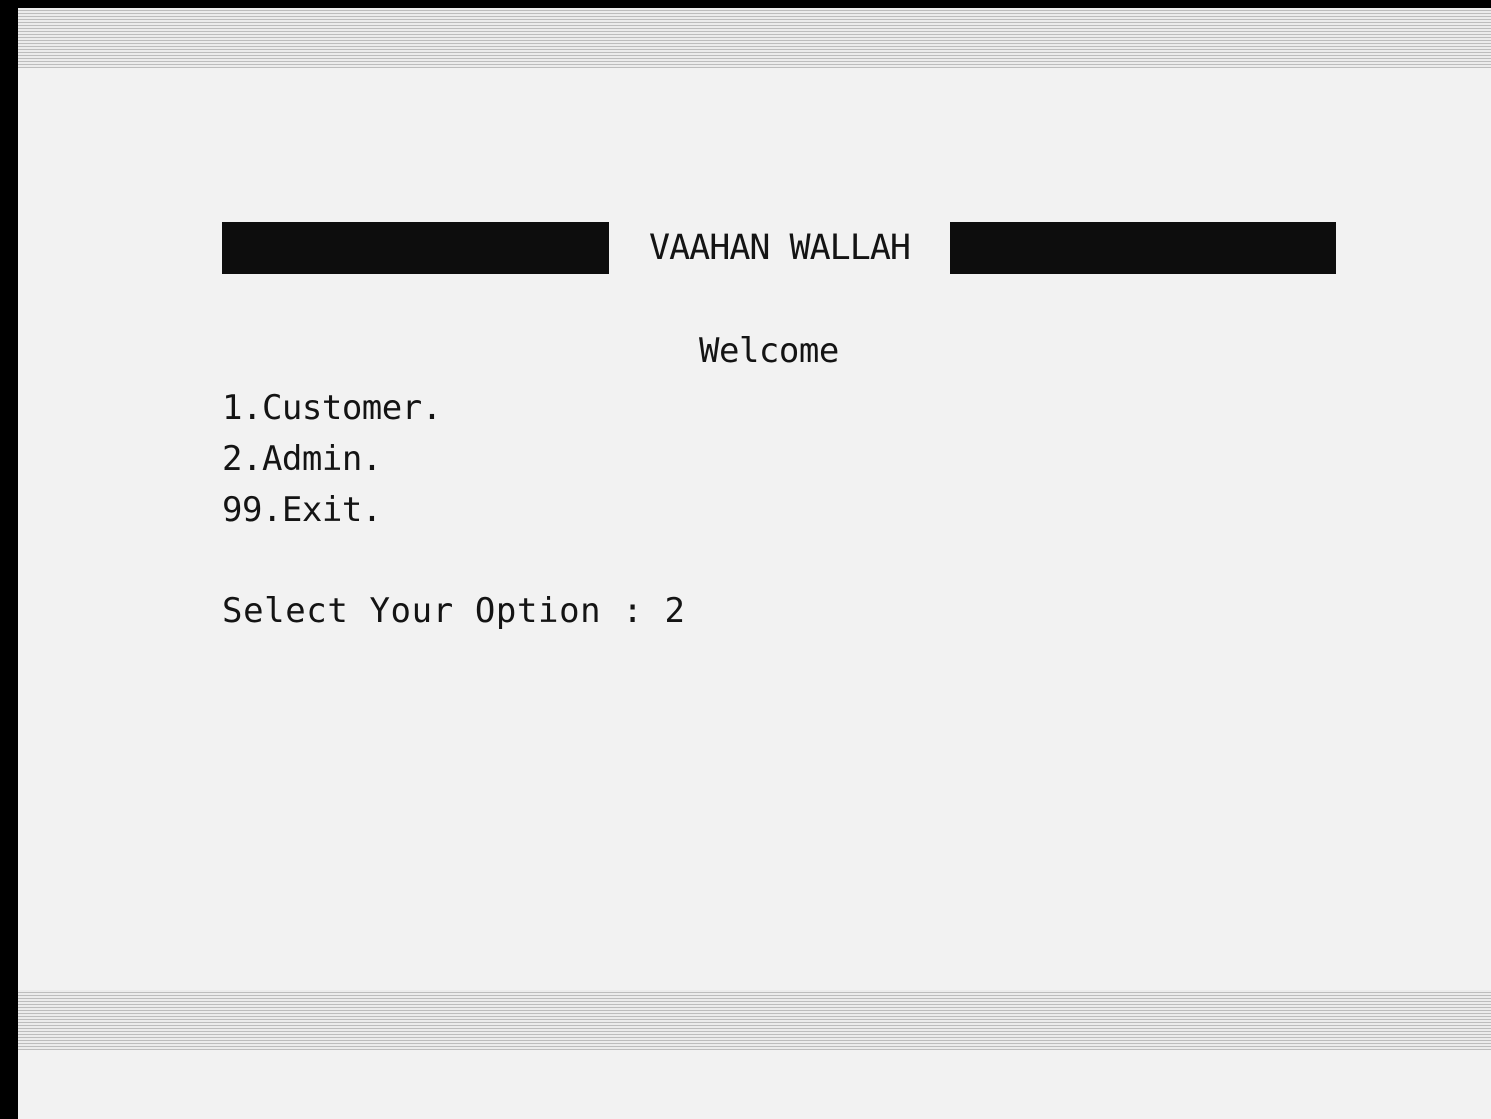  I want to click on bottom-scanline-band, so click(754, 1020).